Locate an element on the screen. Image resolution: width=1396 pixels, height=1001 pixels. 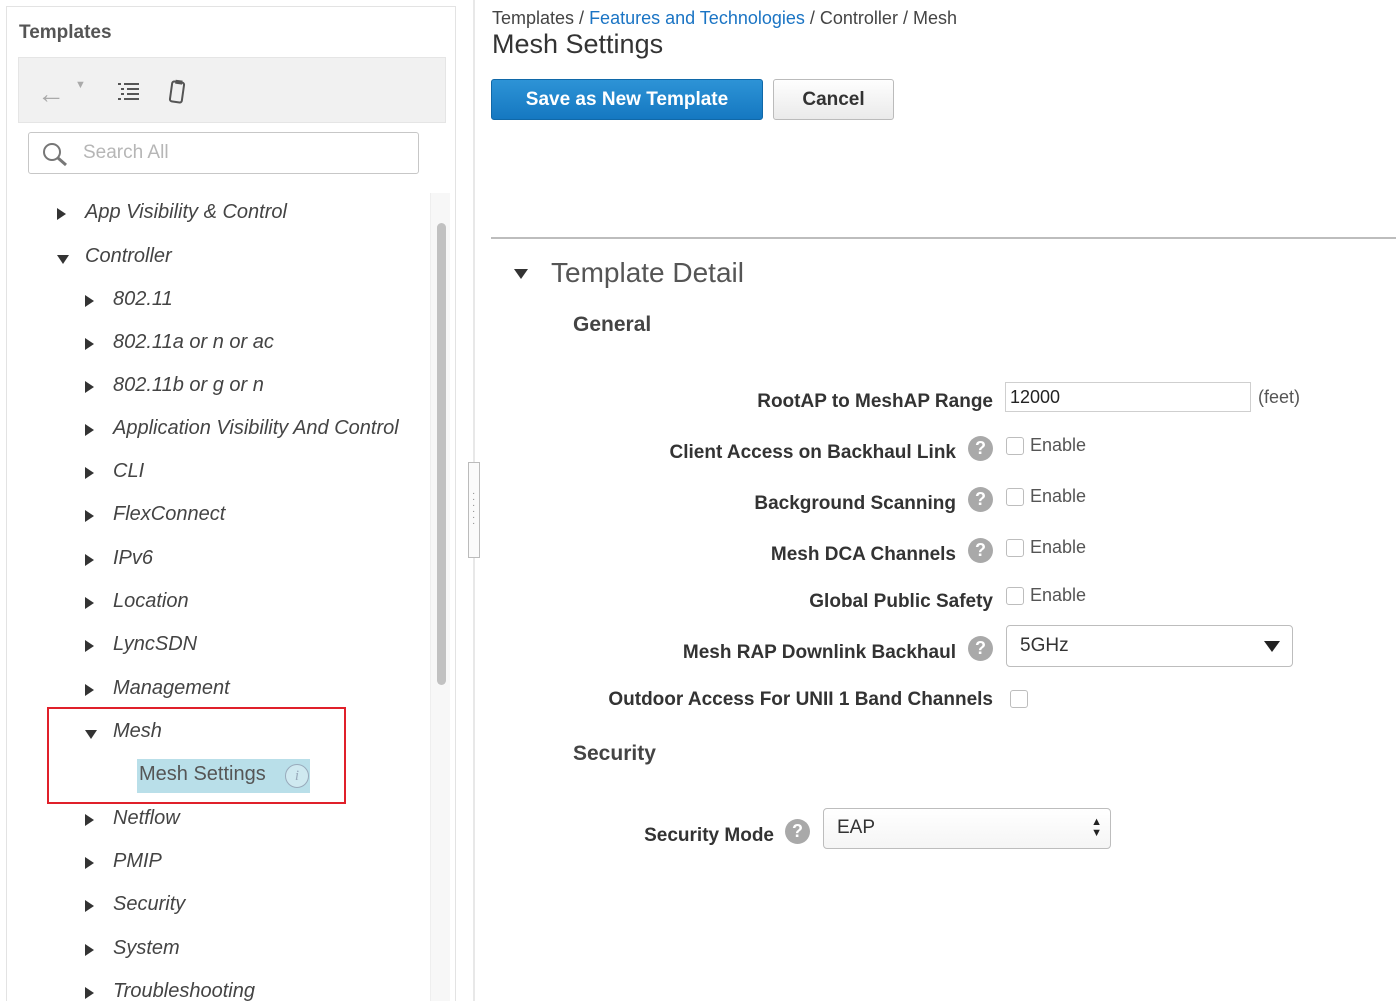
panel-splitter-handle: · · · · · · is located at coordinates (474, 510).